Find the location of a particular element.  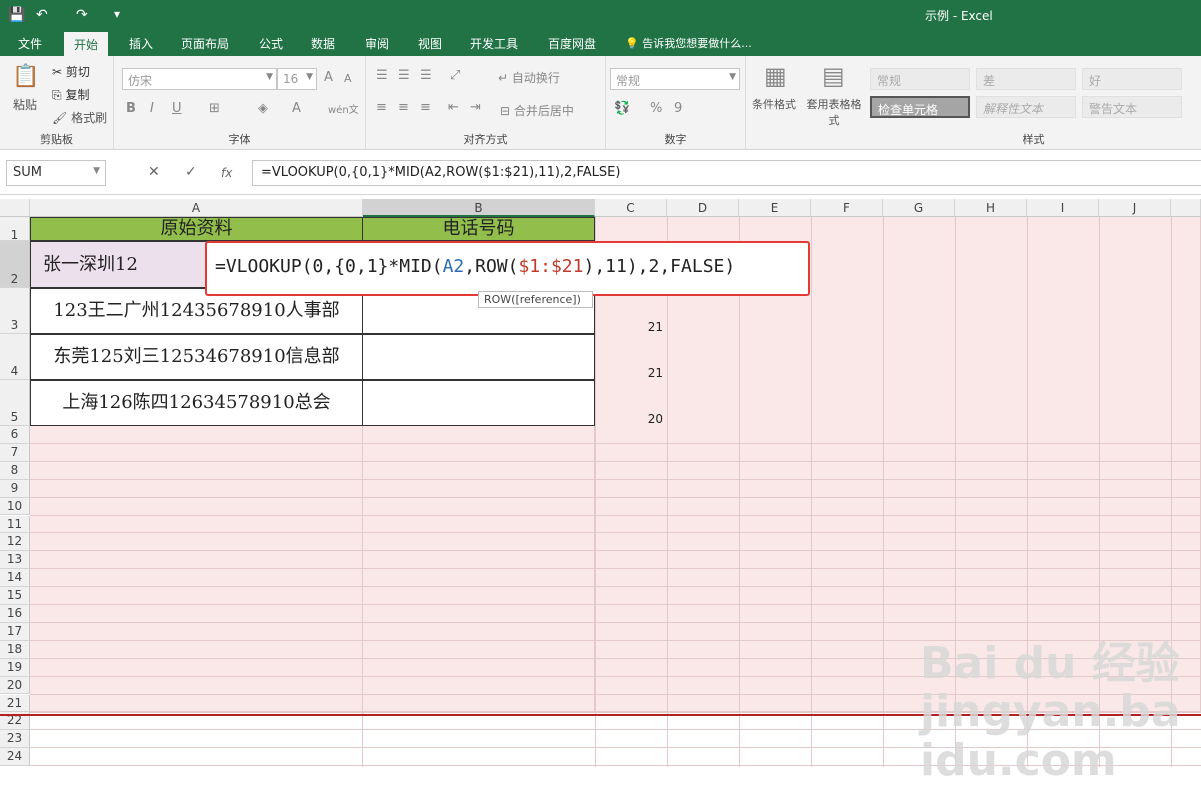

row-header-3: 3 is located at coordinates (15, 311).